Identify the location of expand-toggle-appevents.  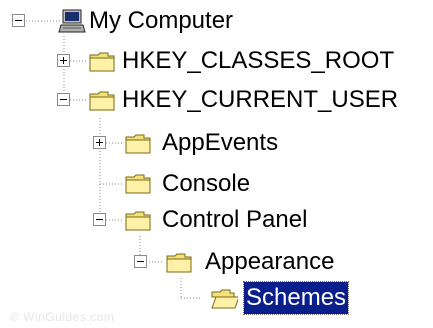
(100, 143).